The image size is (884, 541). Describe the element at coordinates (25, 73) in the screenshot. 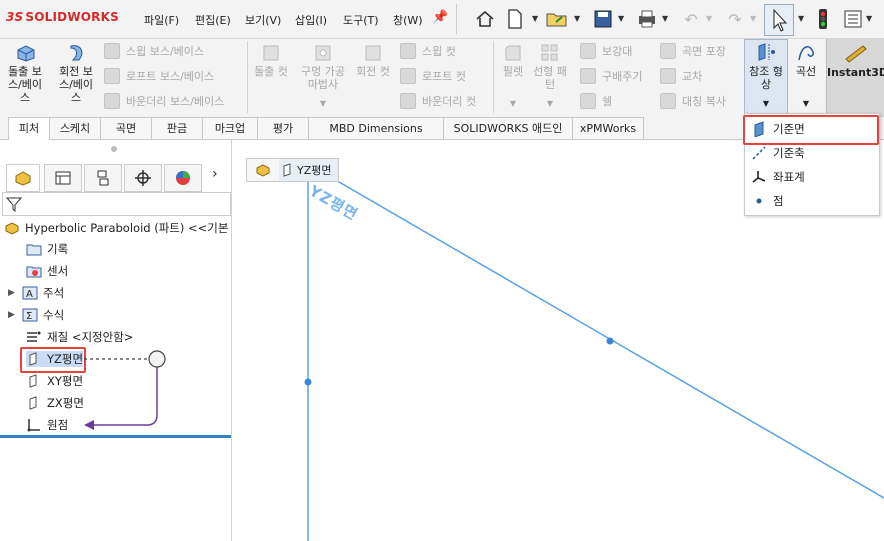

I see `extrude-boss-button: 돌출 보 스/베이 스` at that location.